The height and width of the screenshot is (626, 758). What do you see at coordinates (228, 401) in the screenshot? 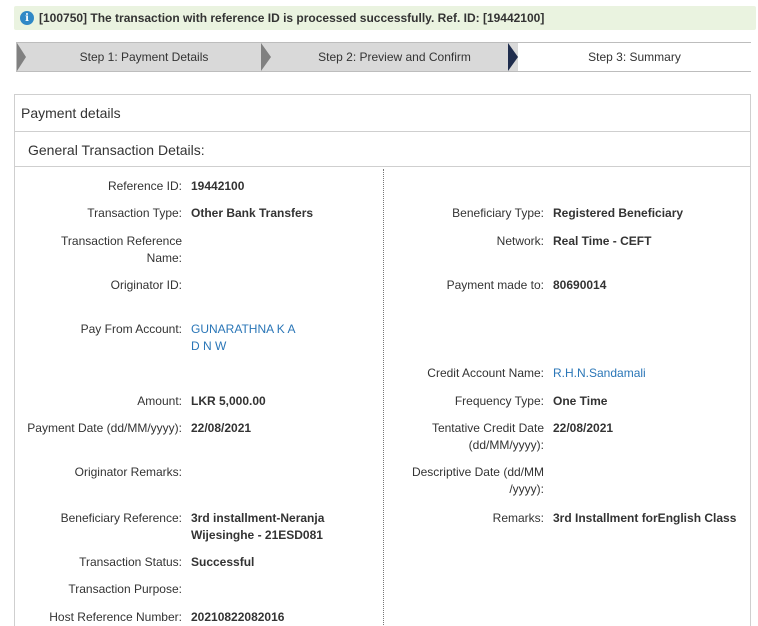
I see `amount-value: LKR 5,000.00` at bounding box center [228, 401].